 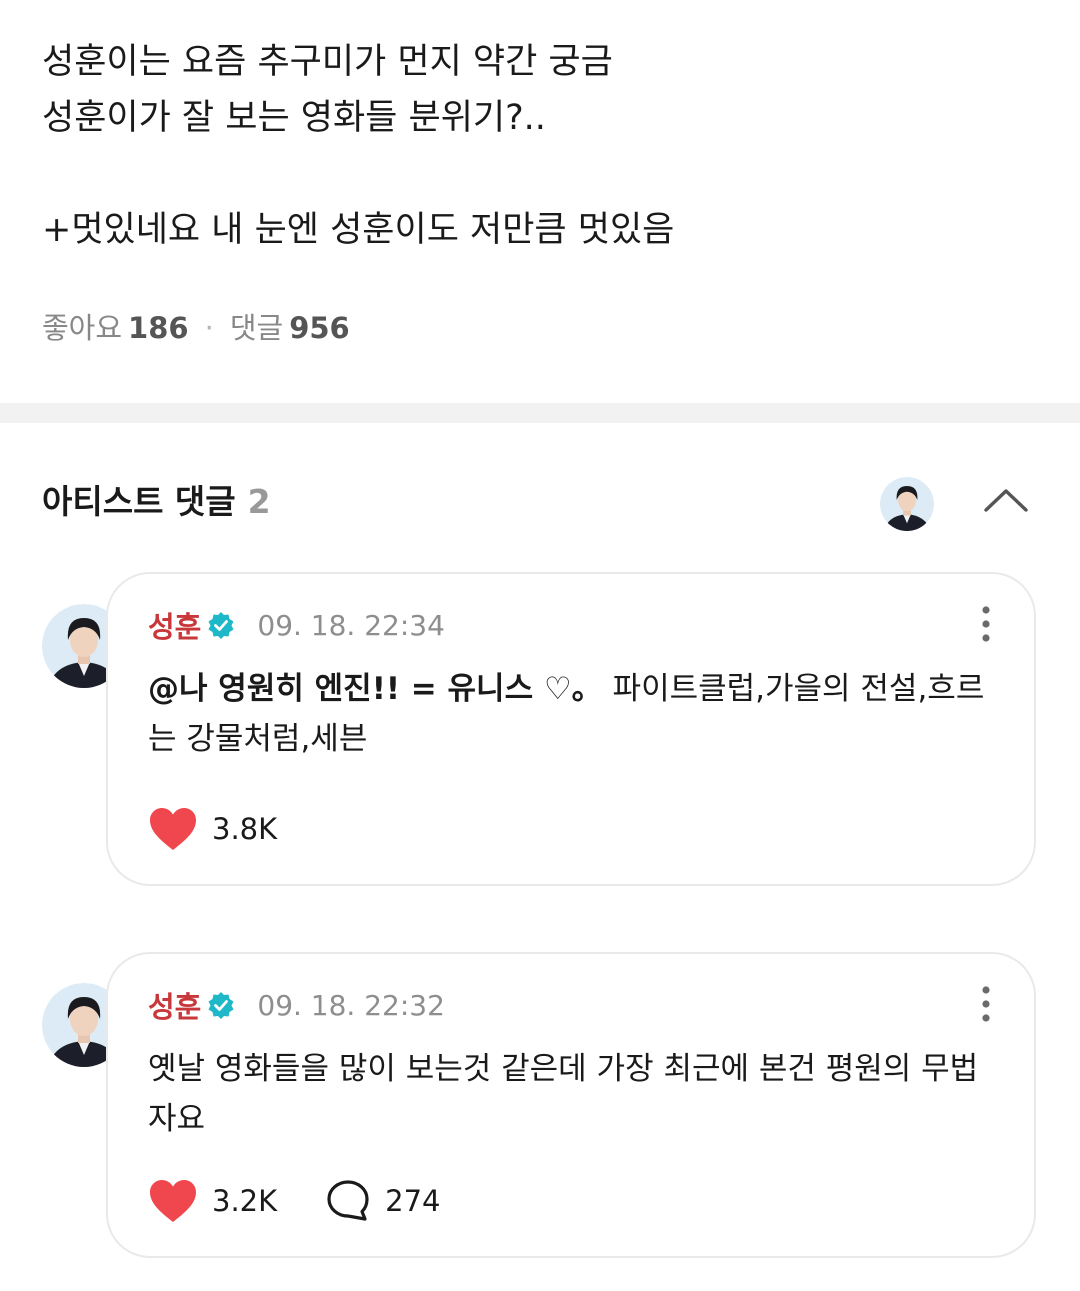 I want to click on post-line, so click(x=542, y=174).